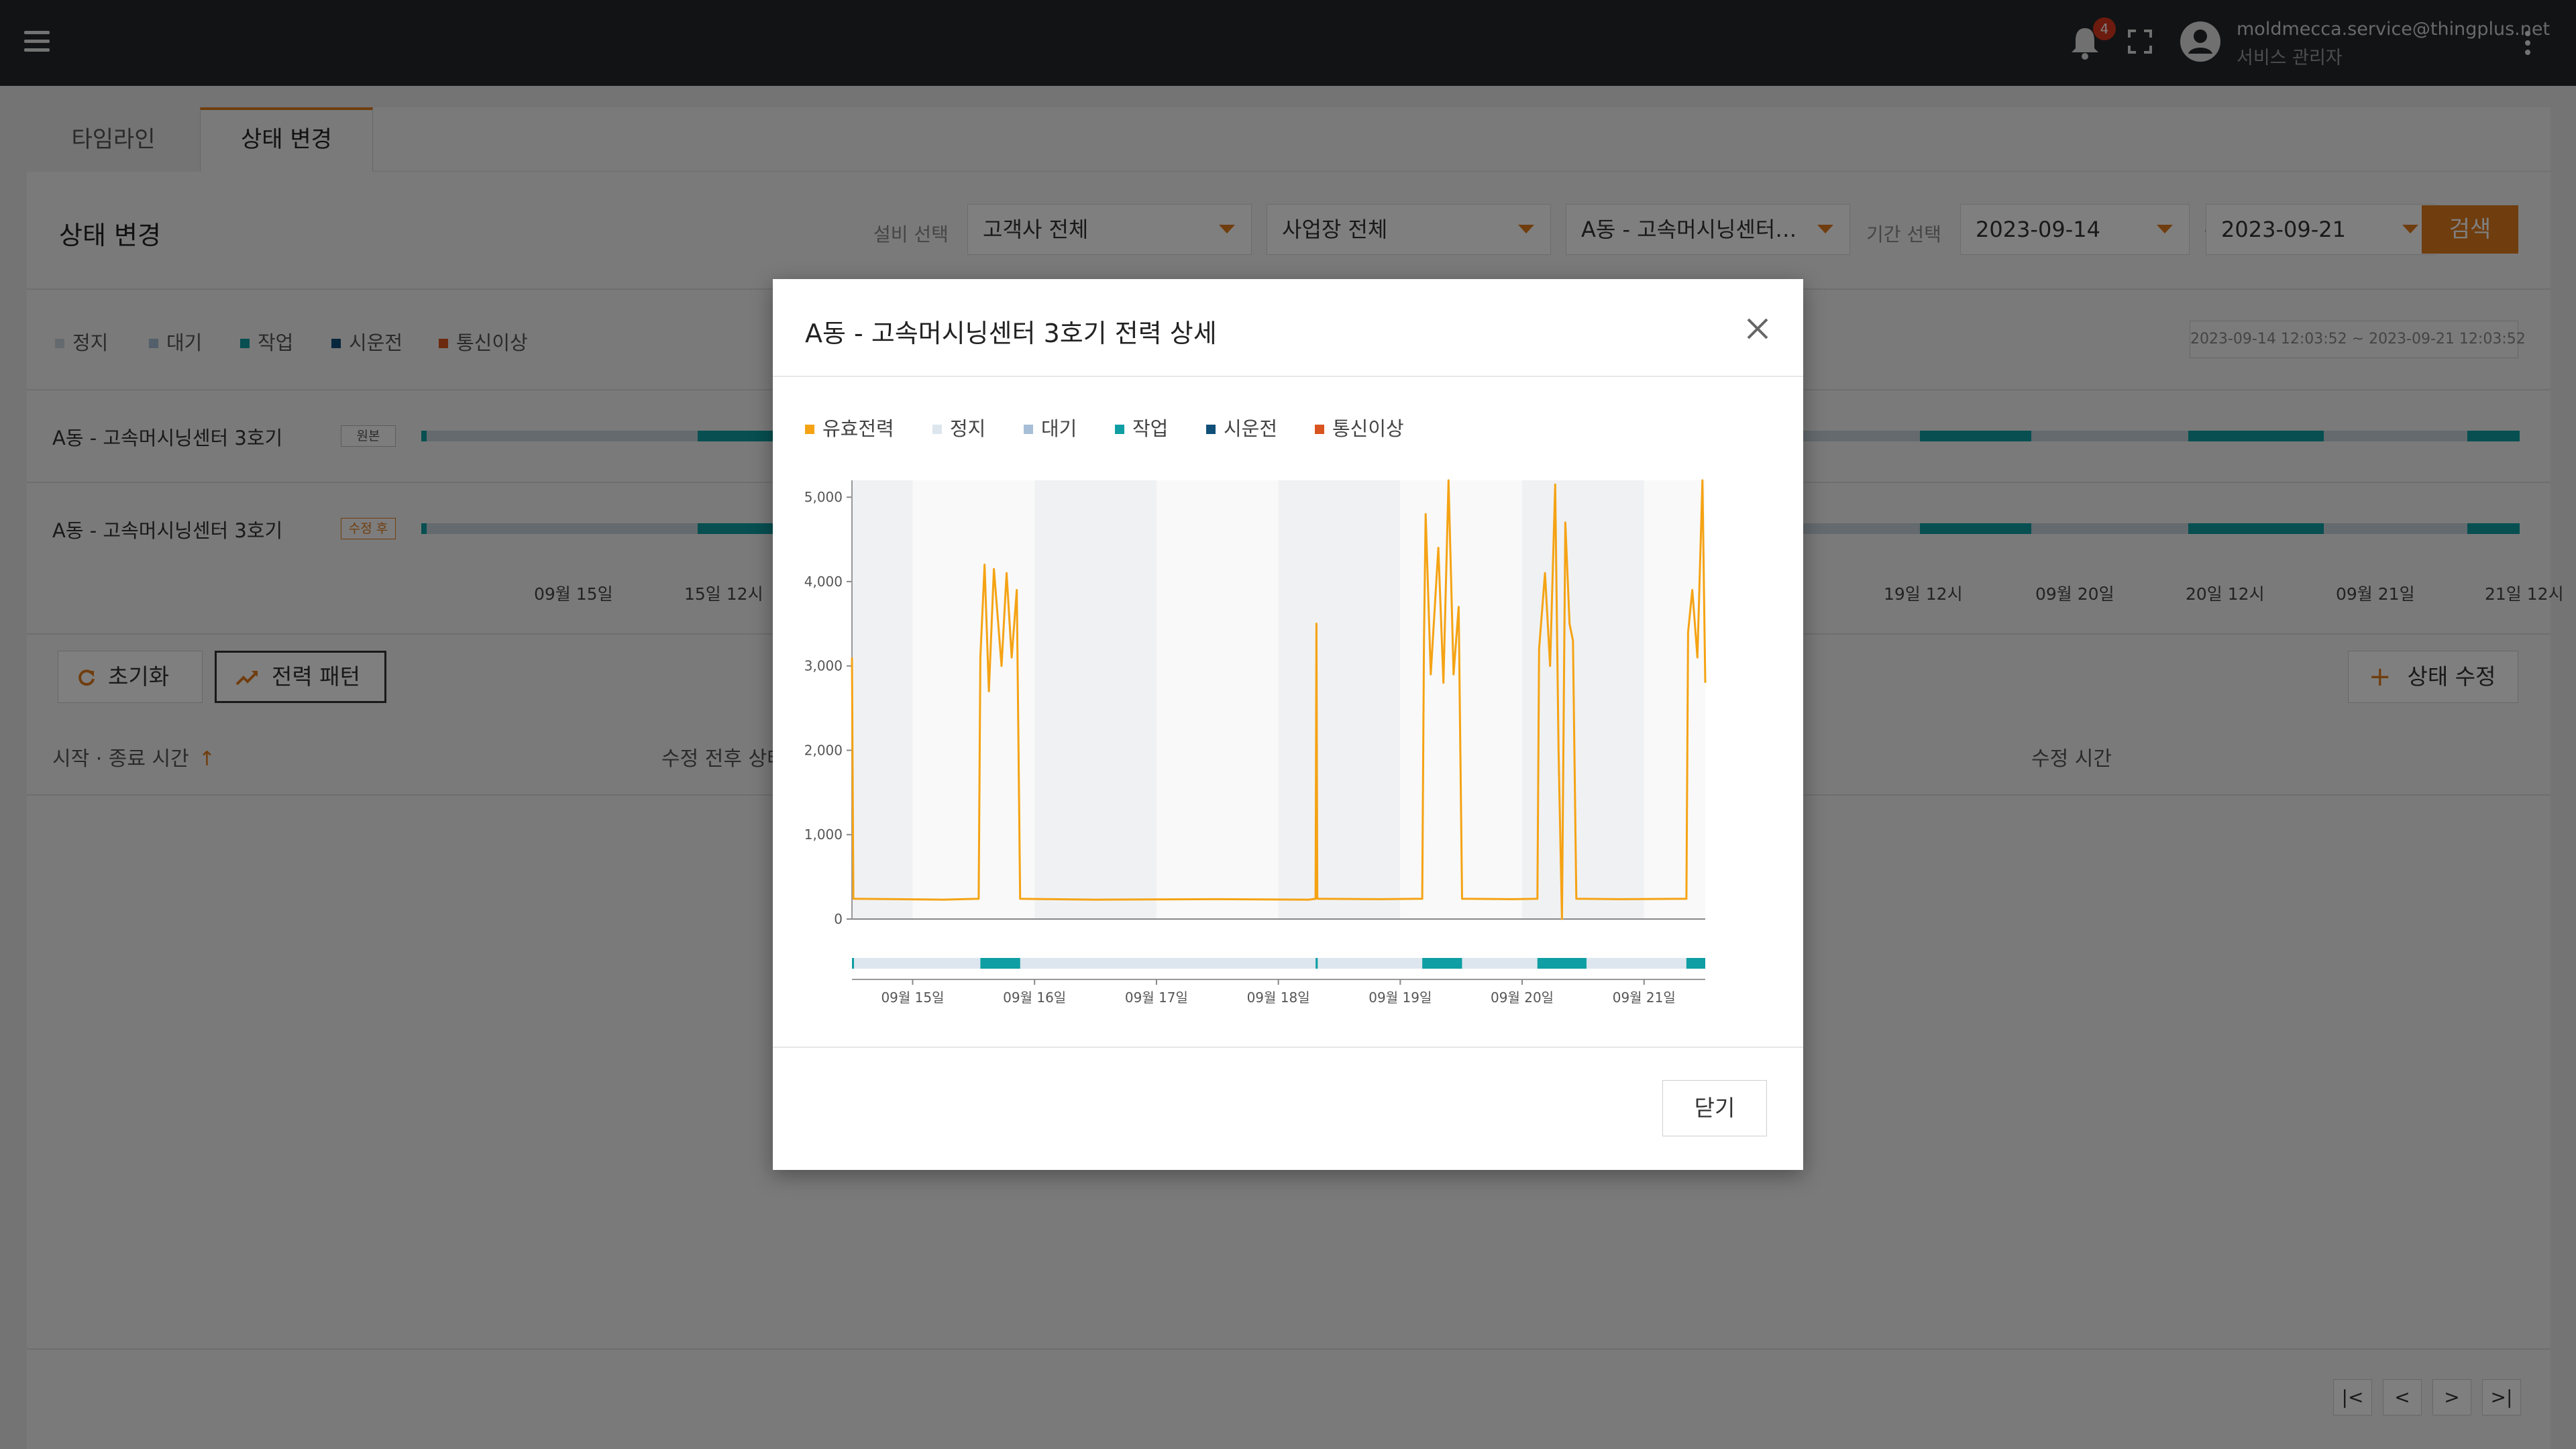 The image size is (2576, 1449). What do you see at coordinates (1714, 1108) in the screenshot?
I see `close-button: 닫기` at bounding box center [1714, 1108].